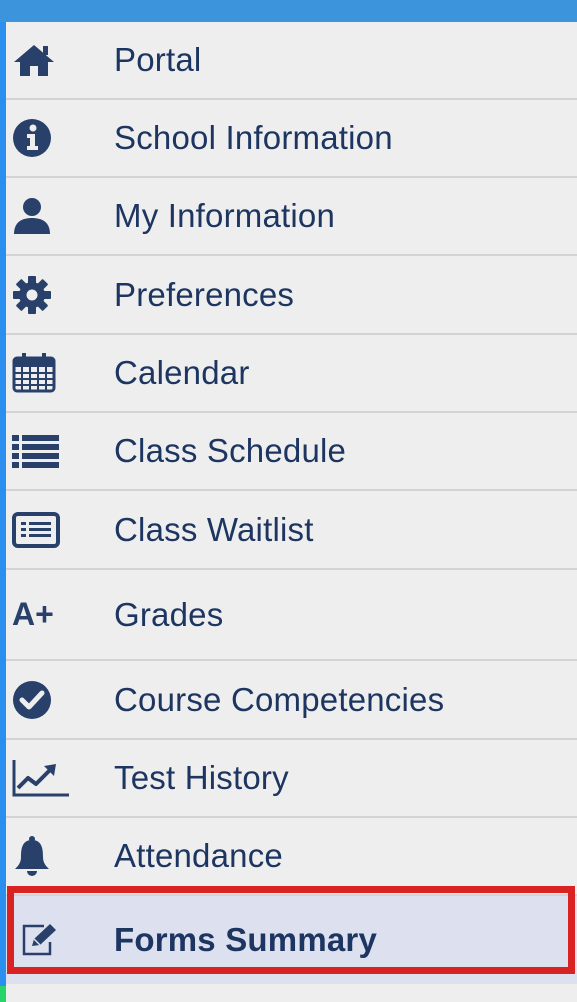 This screenshot has height=1002, width=577. Describe the element at coordinates (3, 994) in the screenshot. I see `left-edge-accent` at that location.